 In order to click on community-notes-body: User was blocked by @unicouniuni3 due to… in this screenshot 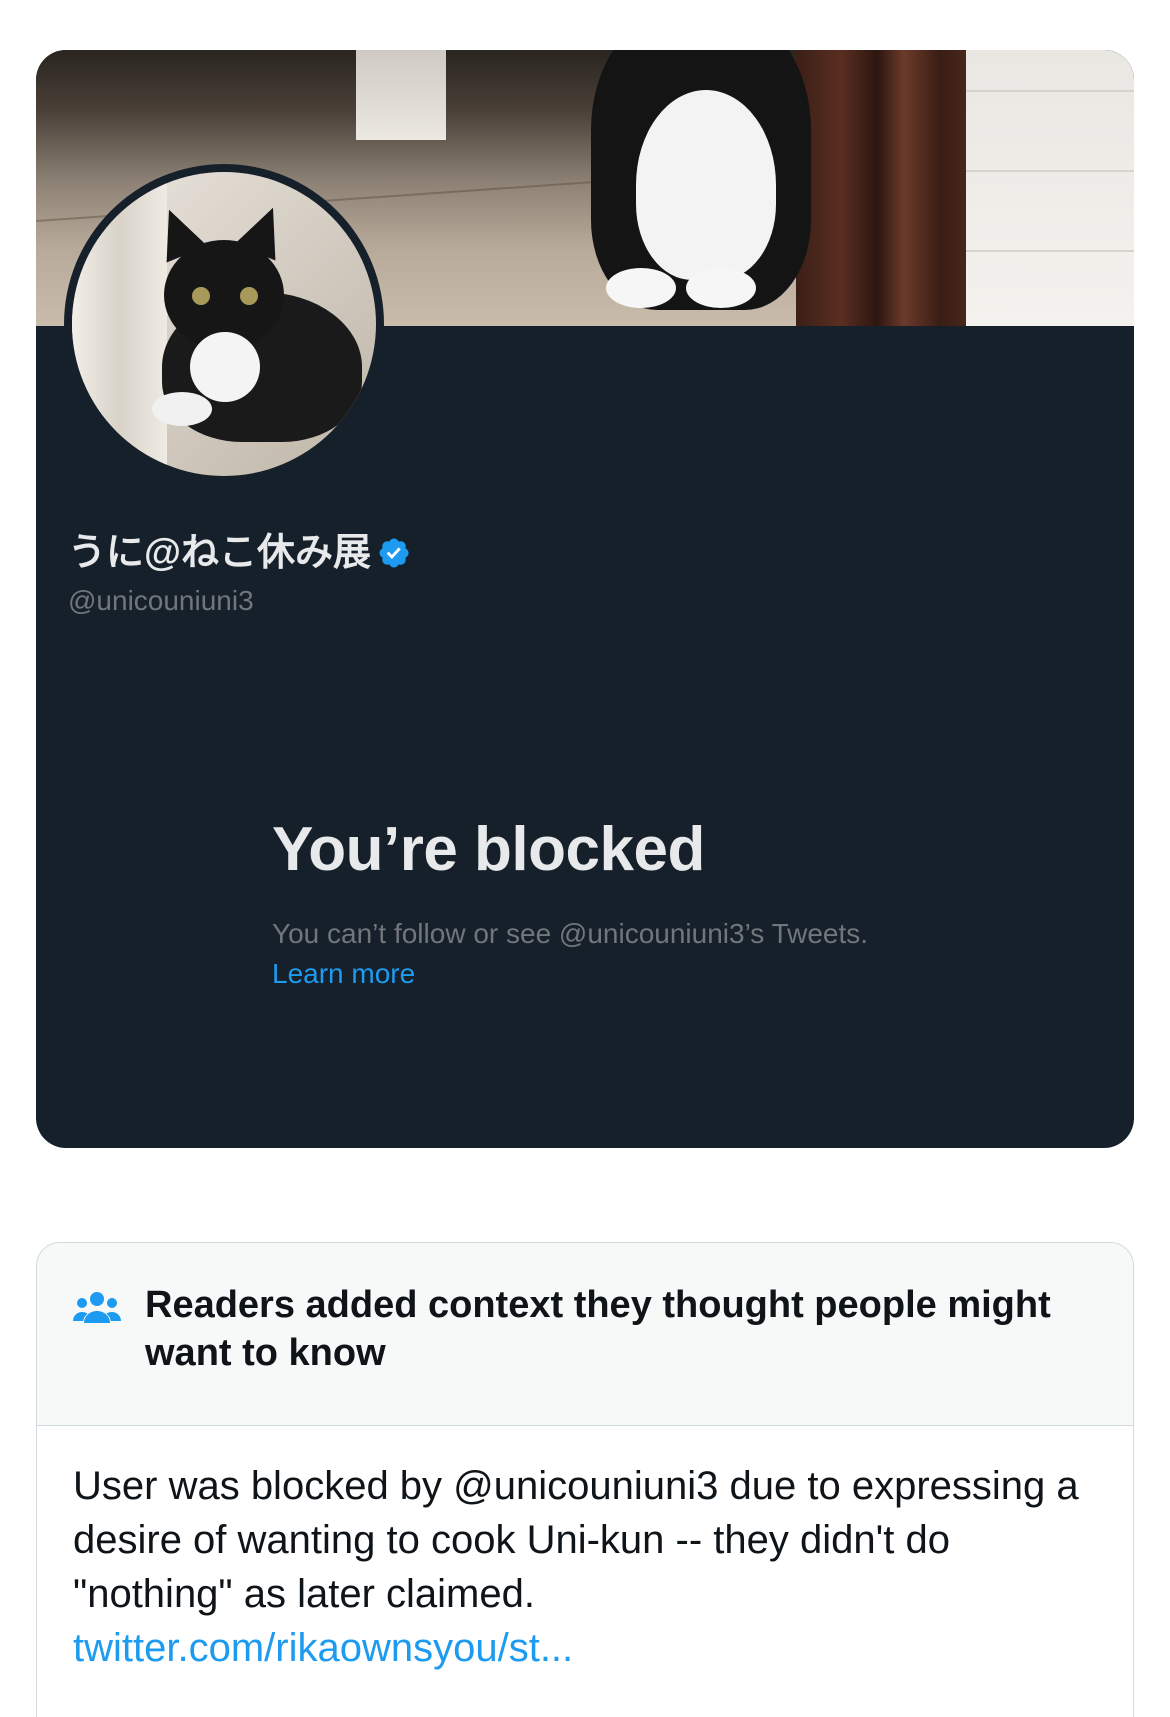, I will do `click(588, 1567)`.